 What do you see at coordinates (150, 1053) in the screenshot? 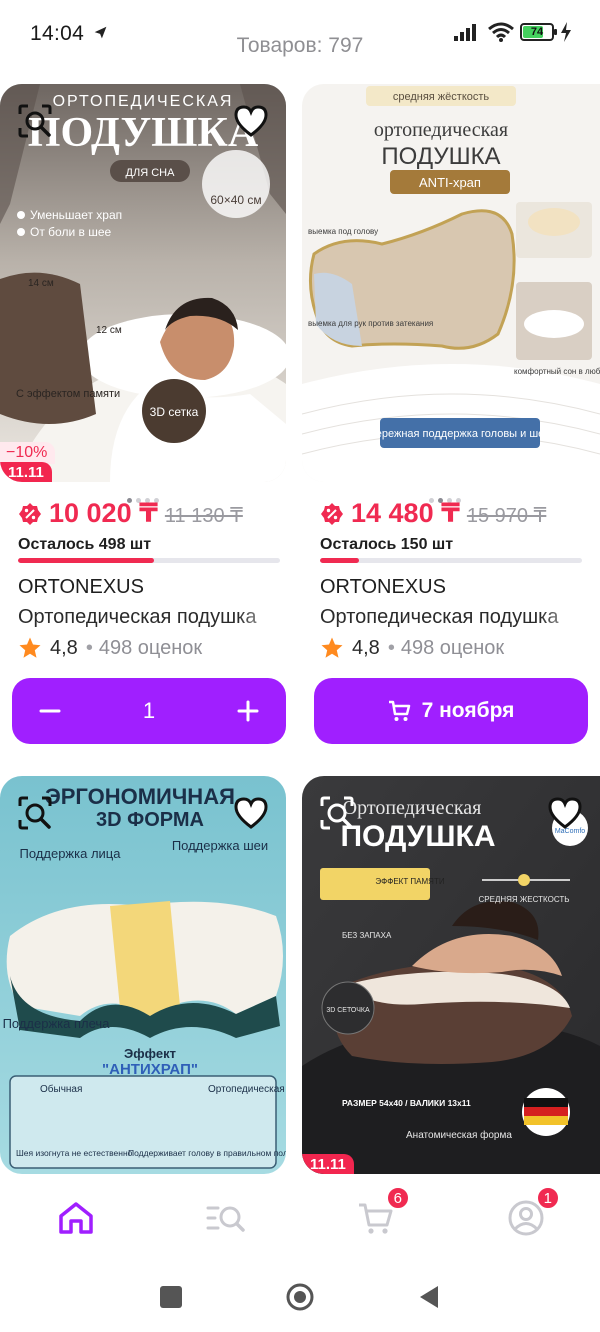
I see `image-text: Эффект` at bounding box center [150, 1053].